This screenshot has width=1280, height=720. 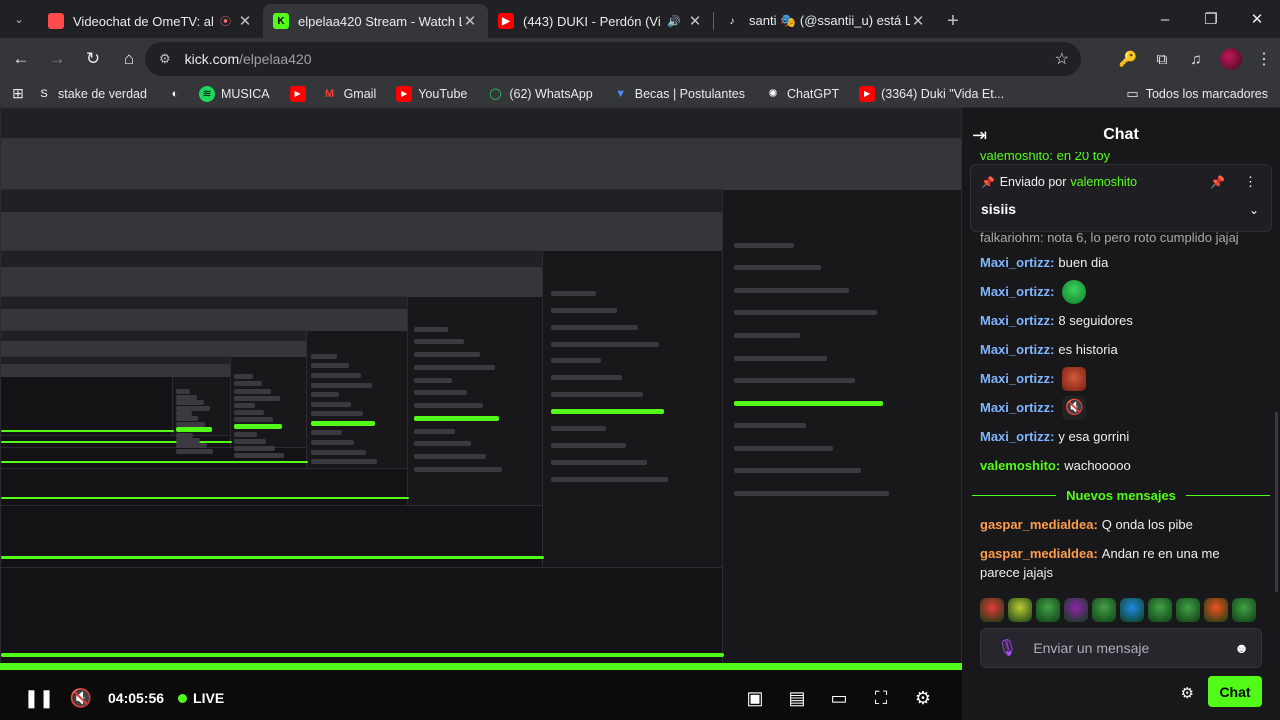 I want to click on progress-bar, so click(x=481, y=666).